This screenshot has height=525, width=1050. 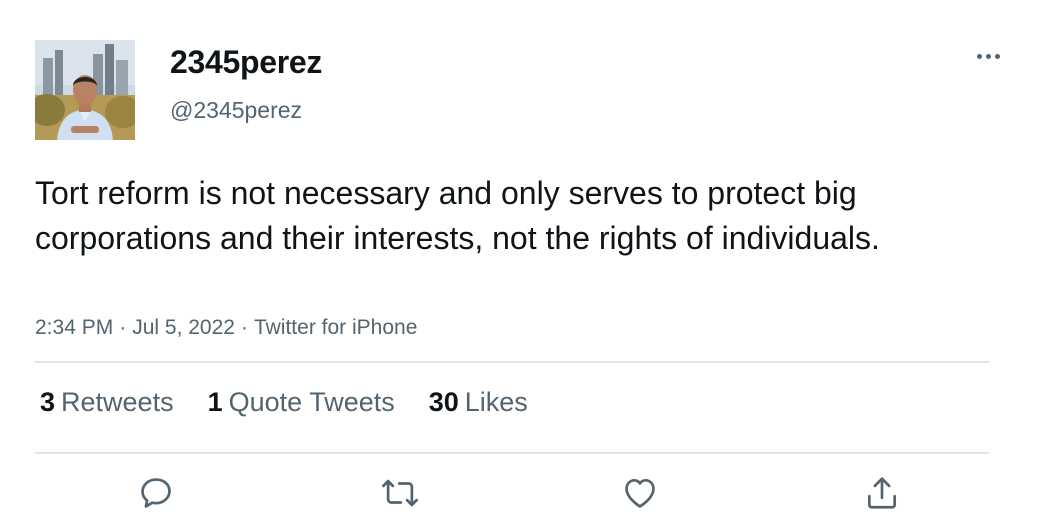 I want to click on more-options-icon, so click(x=988, y=56).